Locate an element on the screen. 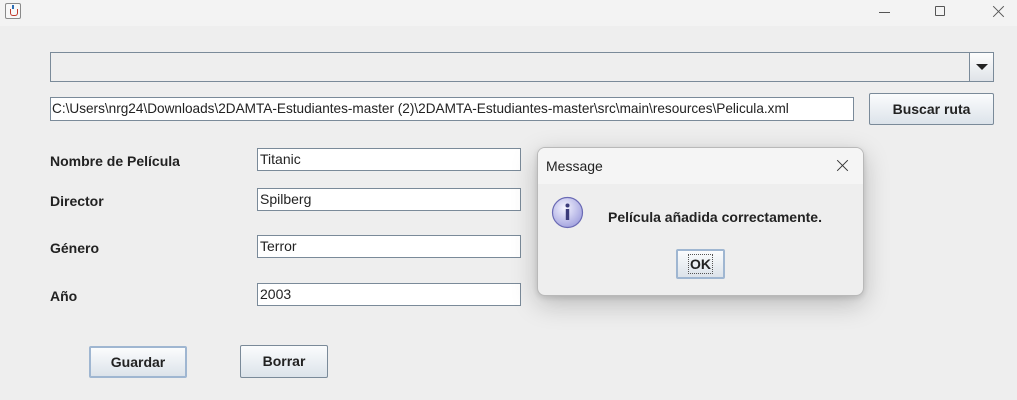 Image resolution: width=1017 pixels, height=400 pixels. dialog-title-bar: Message is located at coordinates (700, 166).